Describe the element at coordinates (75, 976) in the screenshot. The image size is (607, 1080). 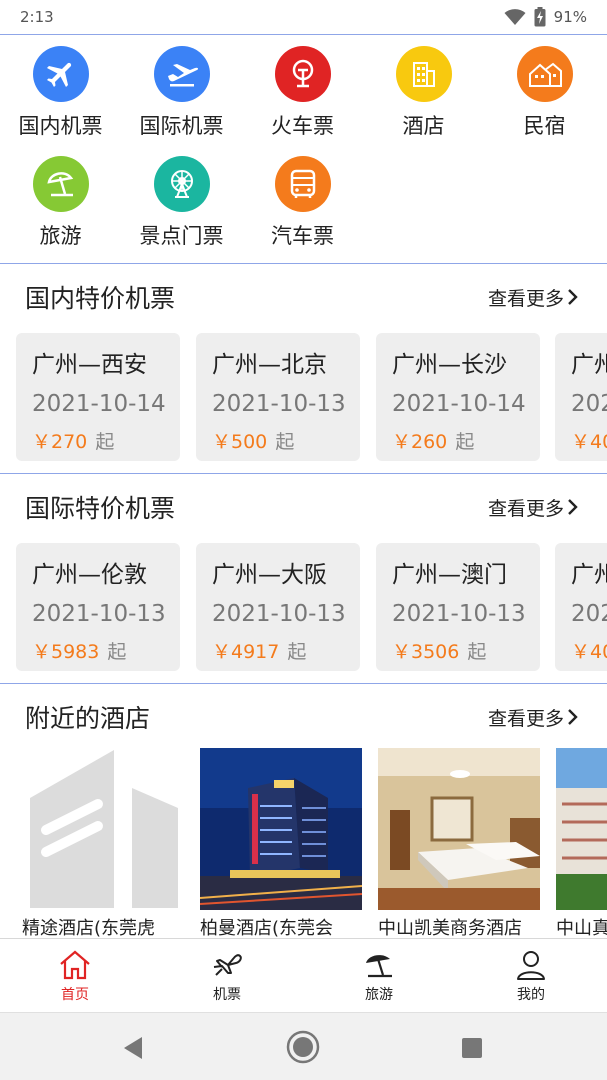
I see `nav-home: 首页` at that location.